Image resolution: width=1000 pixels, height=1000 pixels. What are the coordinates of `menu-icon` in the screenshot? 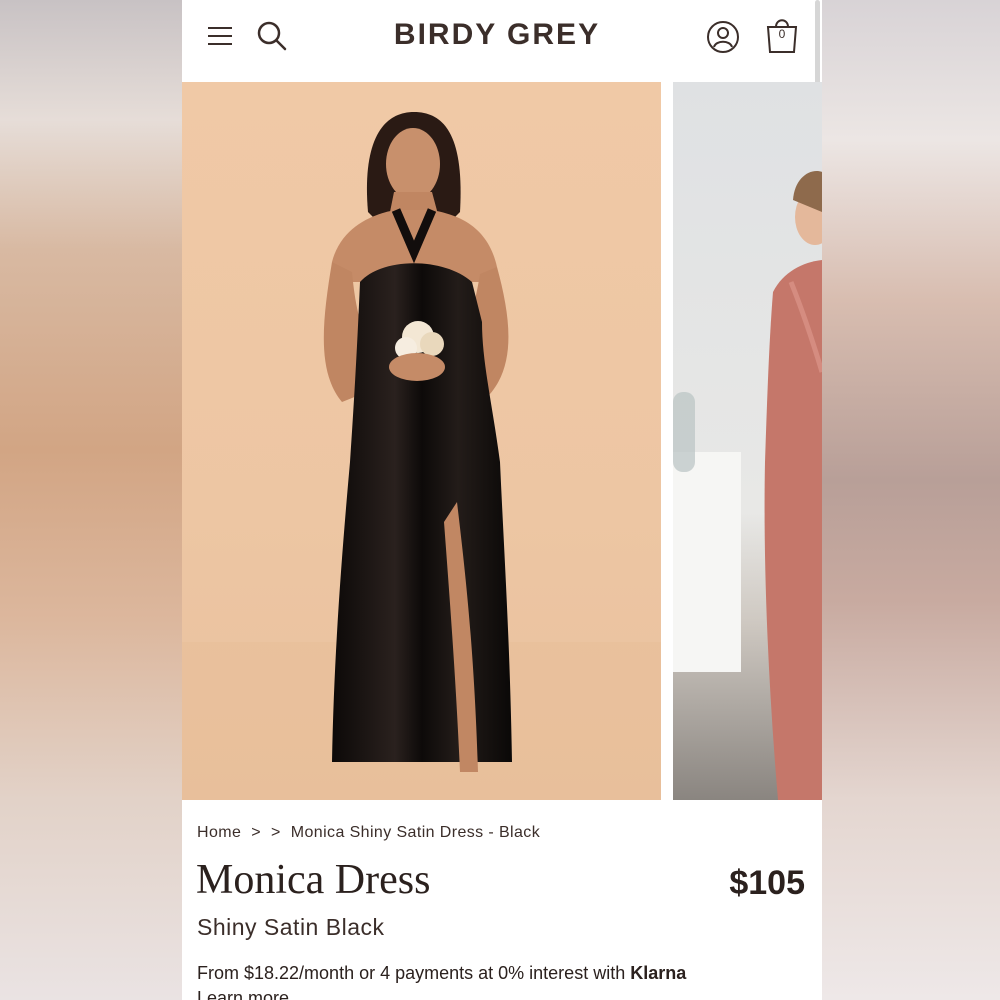 It's located at (220, 36).